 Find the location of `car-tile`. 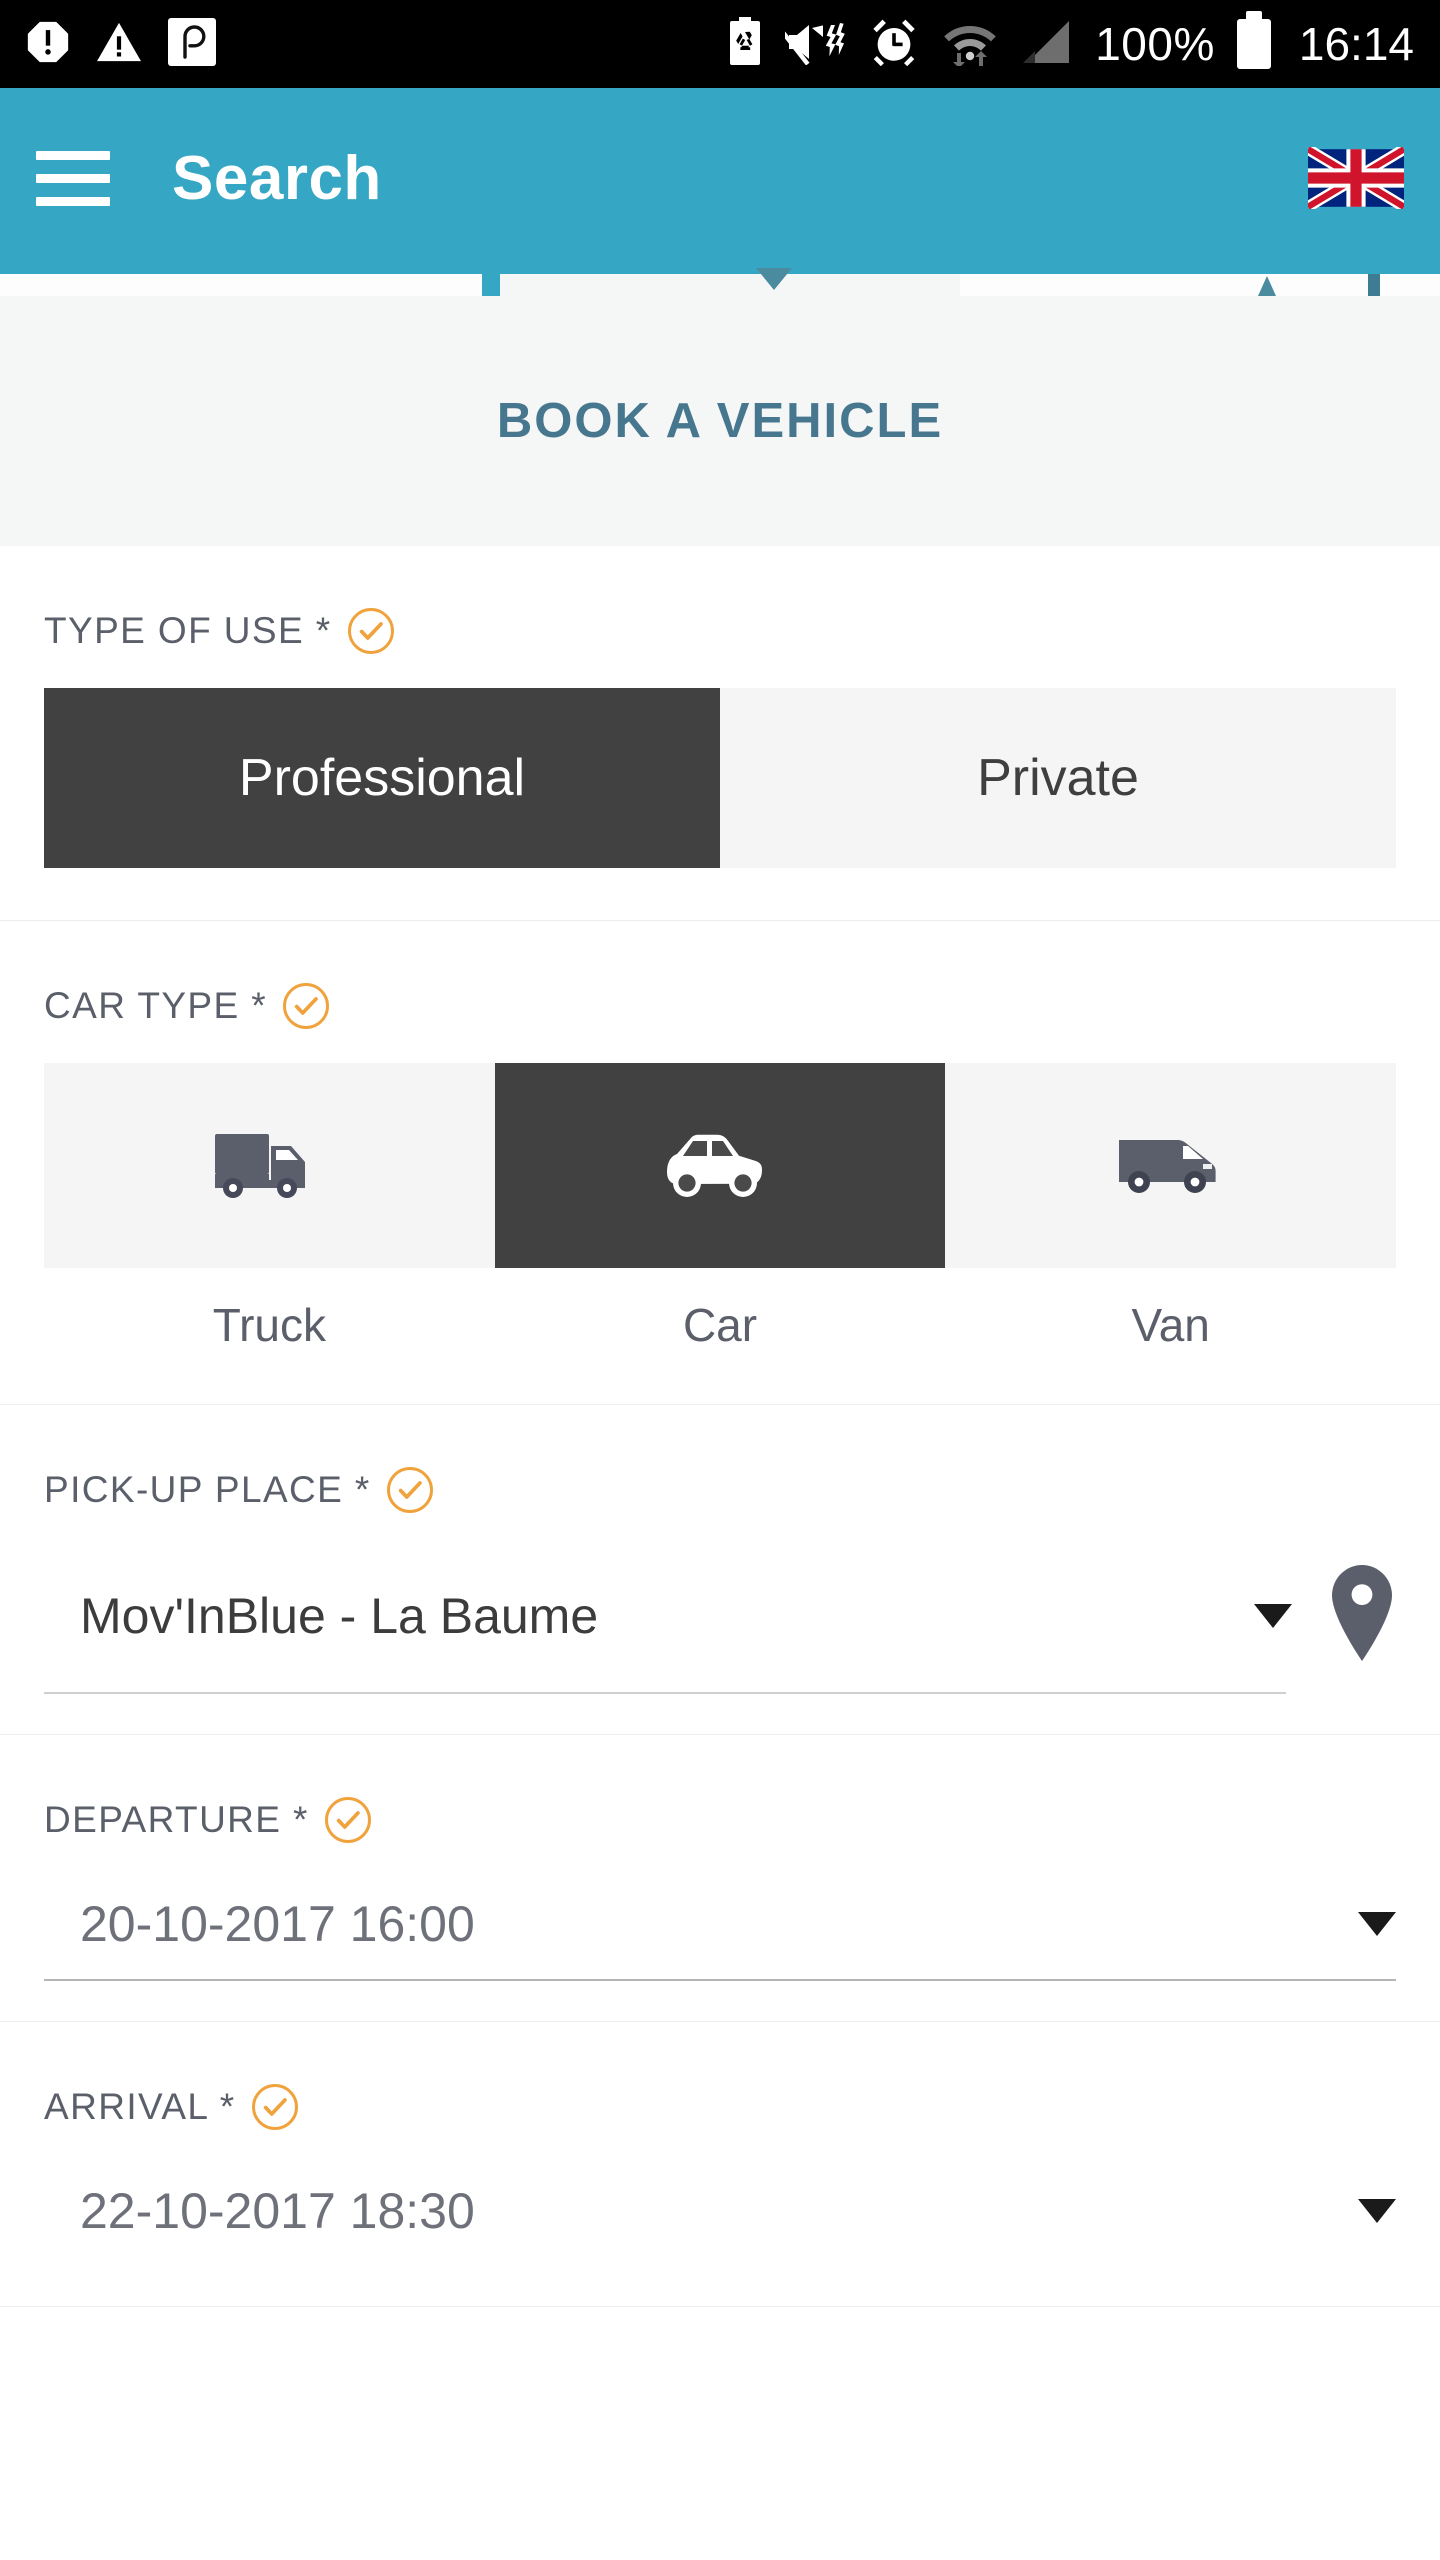

car-tile is located at coordinates (720, 1165).